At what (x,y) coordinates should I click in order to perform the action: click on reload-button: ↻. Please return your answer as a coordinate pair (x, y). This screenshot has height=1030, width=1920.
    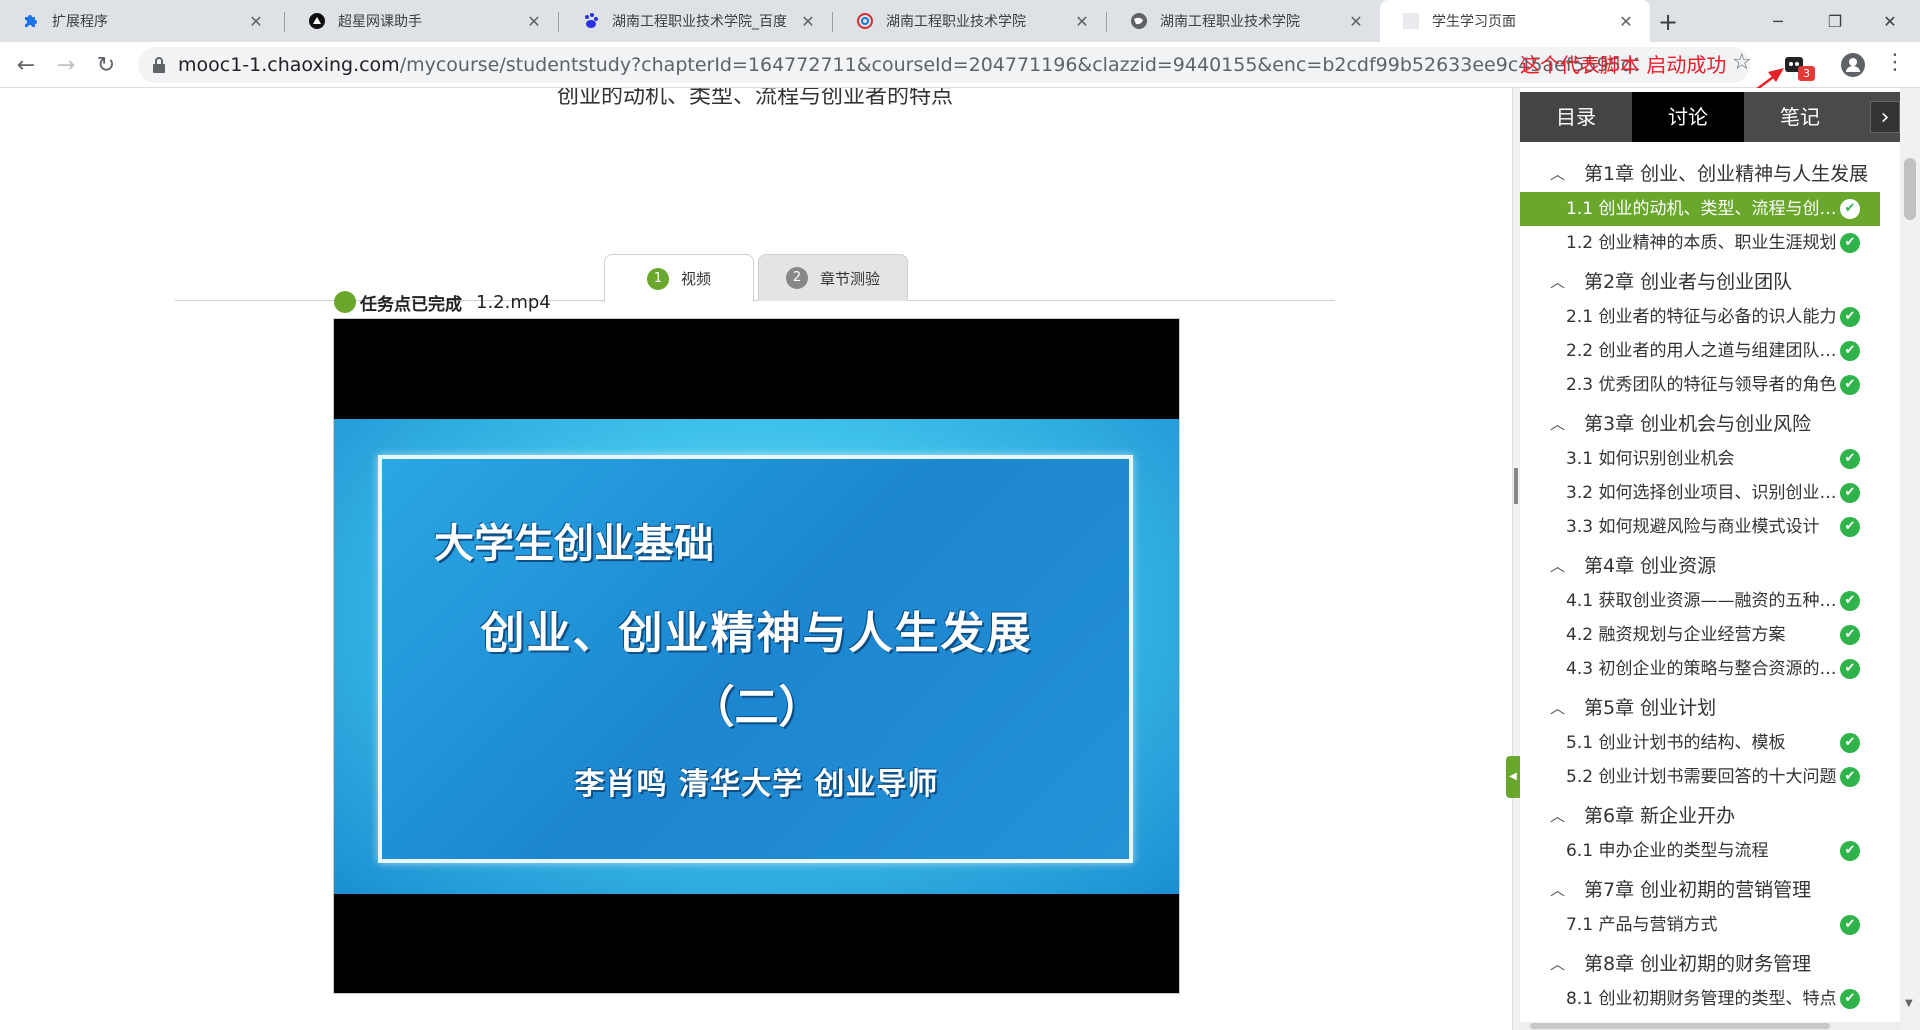
    Looking at the image, I should click on (106, 65).